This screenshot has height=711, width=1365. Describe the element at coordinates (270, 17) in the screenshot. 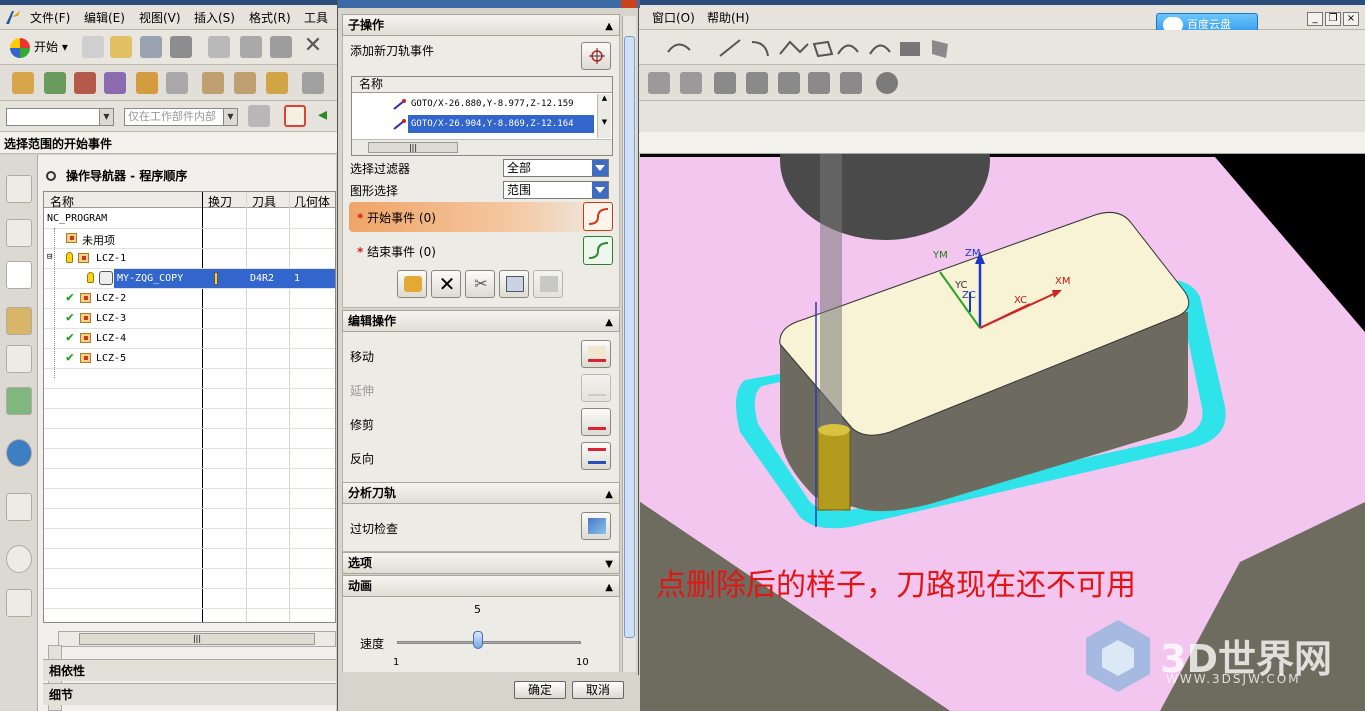

I see `menu-format: 格式(R)` at that location.